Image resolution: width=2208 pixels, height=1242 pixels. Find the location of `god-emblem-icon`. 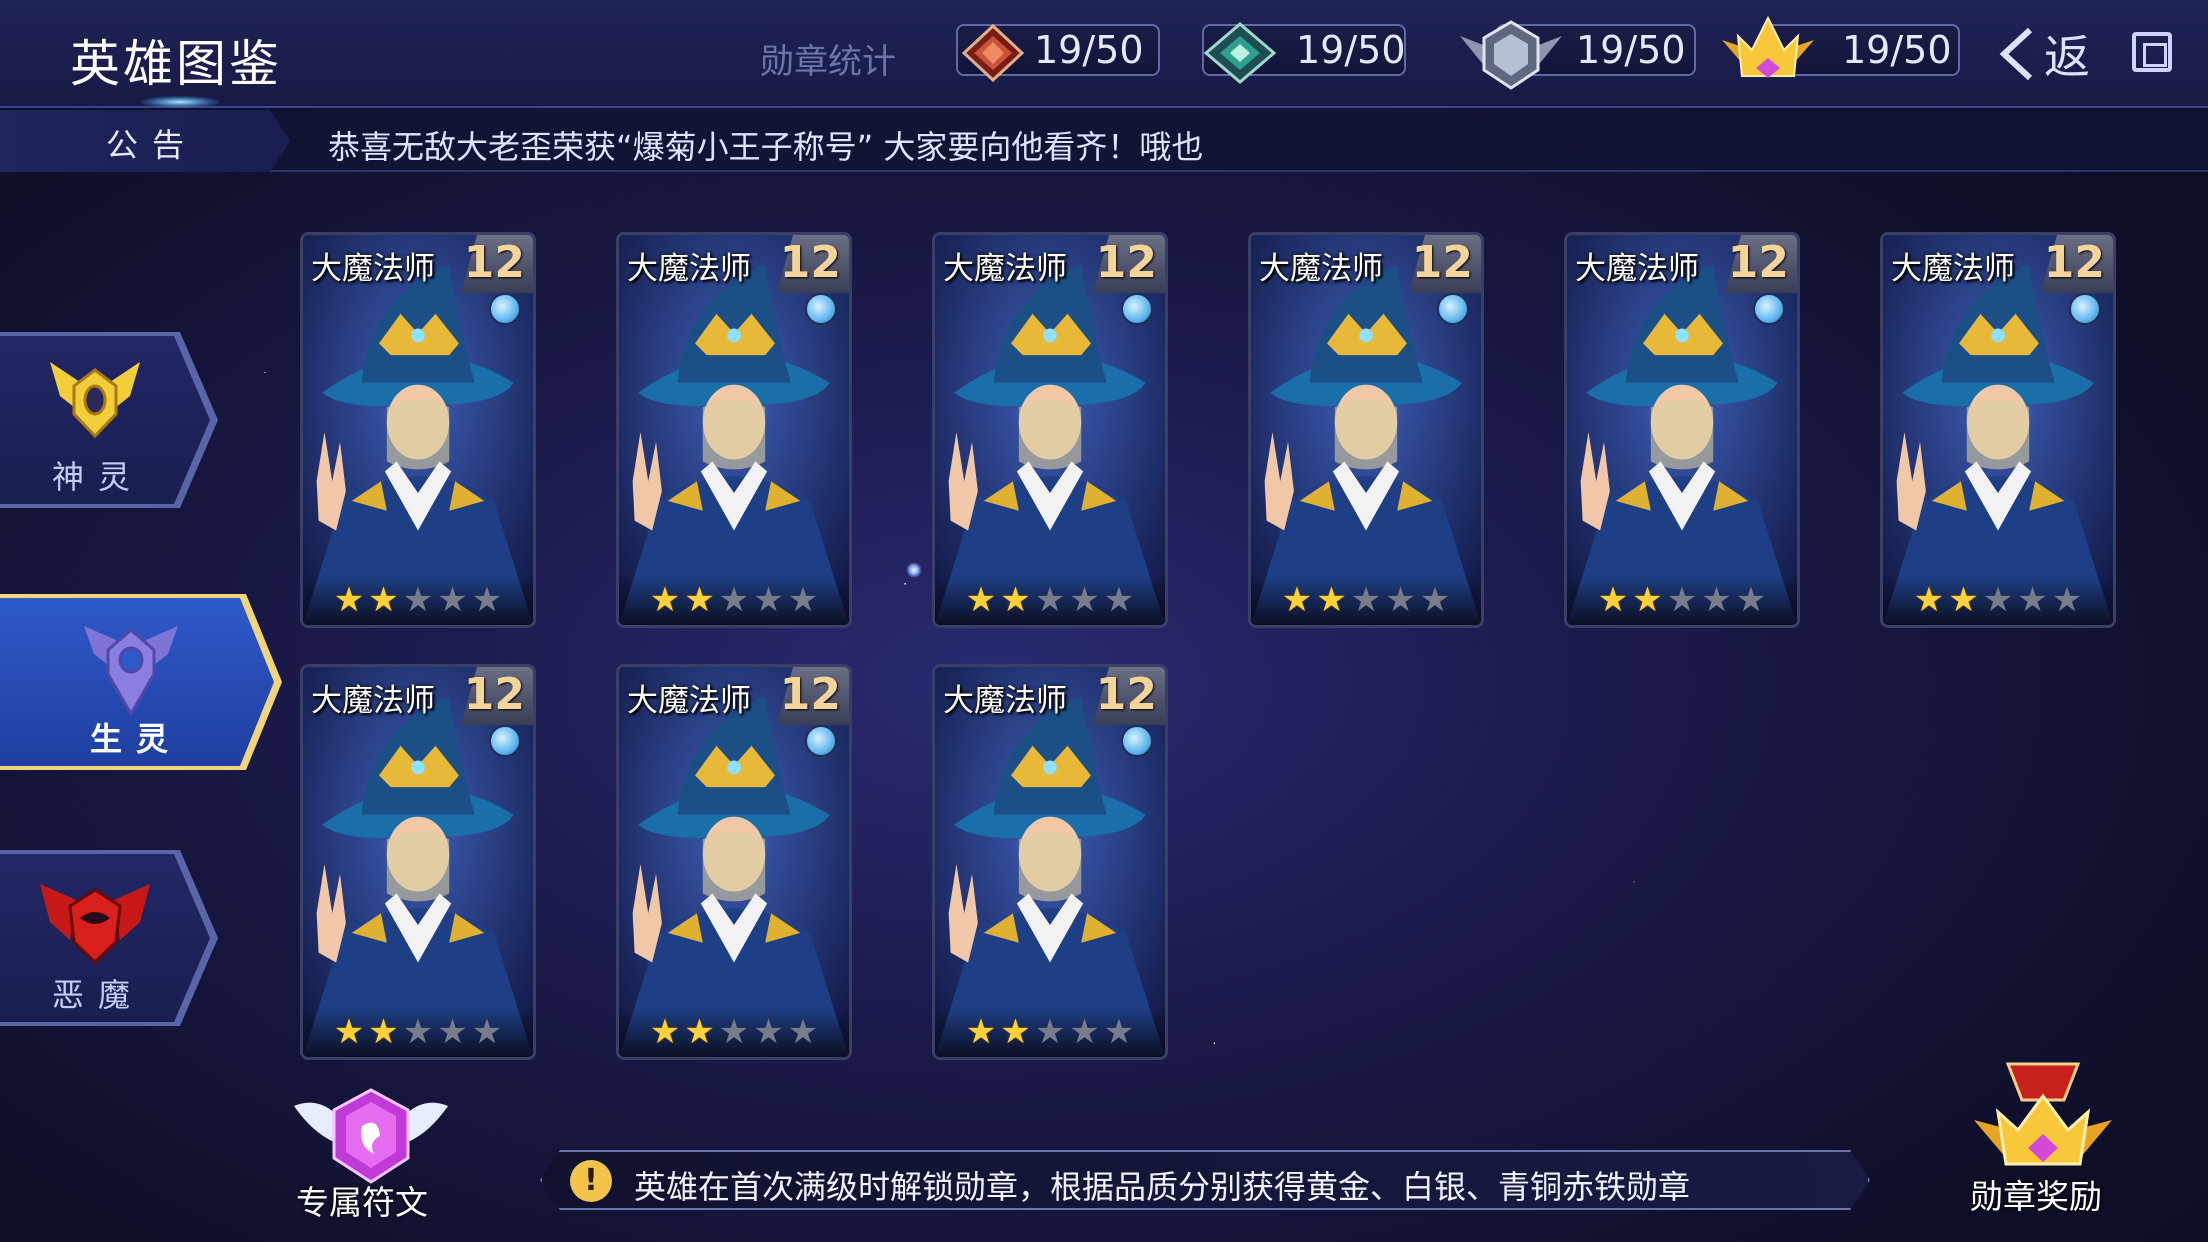

god-emblem-icon is located at coordinates (95, 400).